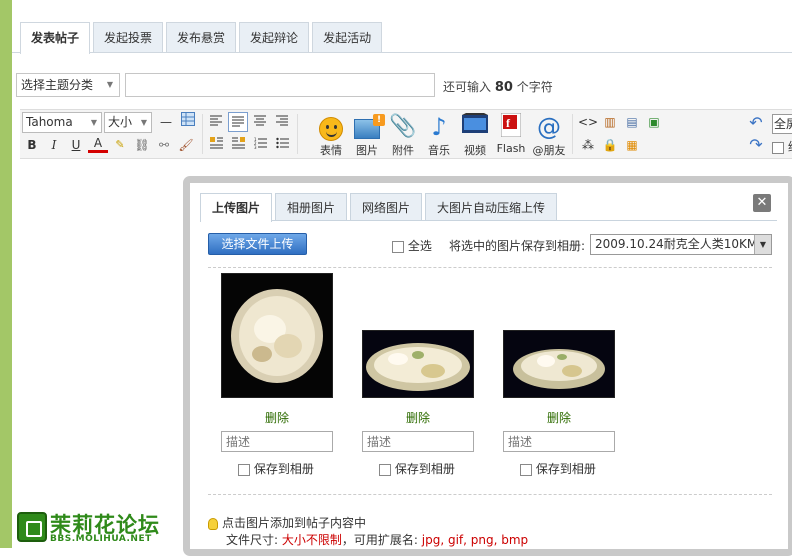 This screenshot has width=792, height=556. What do you see at coordinates (311, 540) in the screenshot?
I see `file-size-limit: 大小不限制` at bounding box center [311, 540].